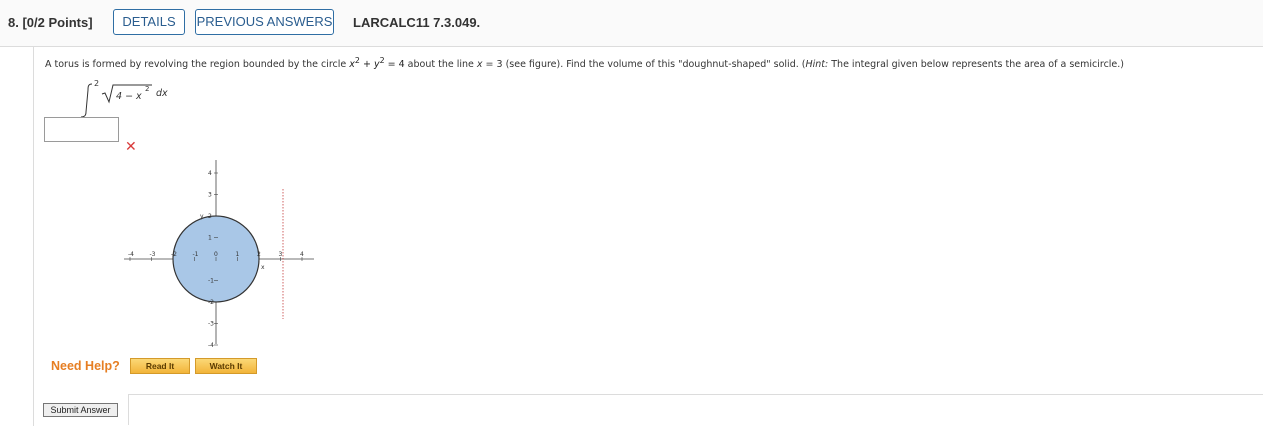  I want to click on y-tick-label: -4, so click(211, 345).